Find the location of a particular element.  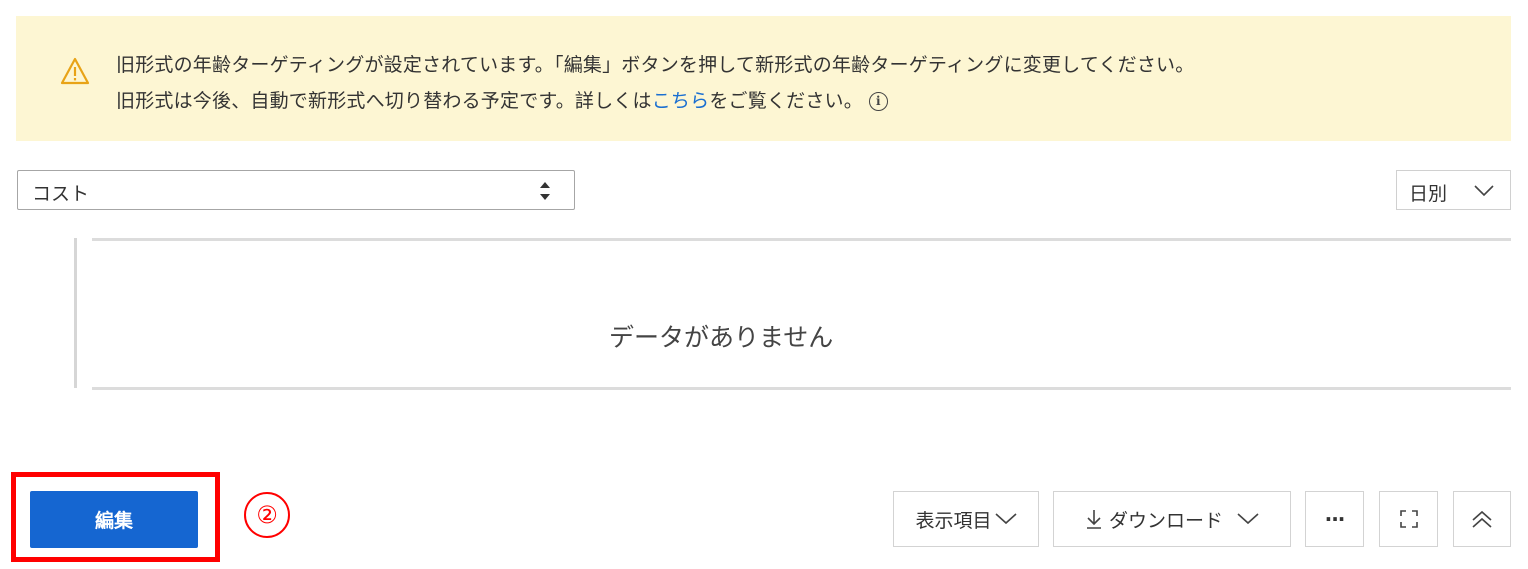

sort-arrows-icon is located at coordinates (545, 191).